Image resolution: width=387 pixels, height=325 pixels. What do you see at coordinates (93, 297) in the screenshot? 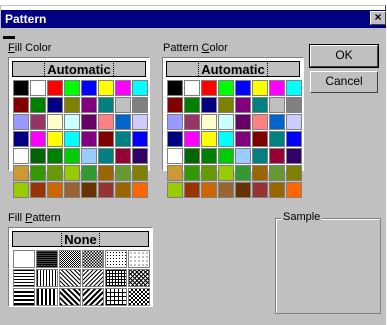
I see `pattern-thick-diagonal-up-swatch` at bounding box center [93, 297].